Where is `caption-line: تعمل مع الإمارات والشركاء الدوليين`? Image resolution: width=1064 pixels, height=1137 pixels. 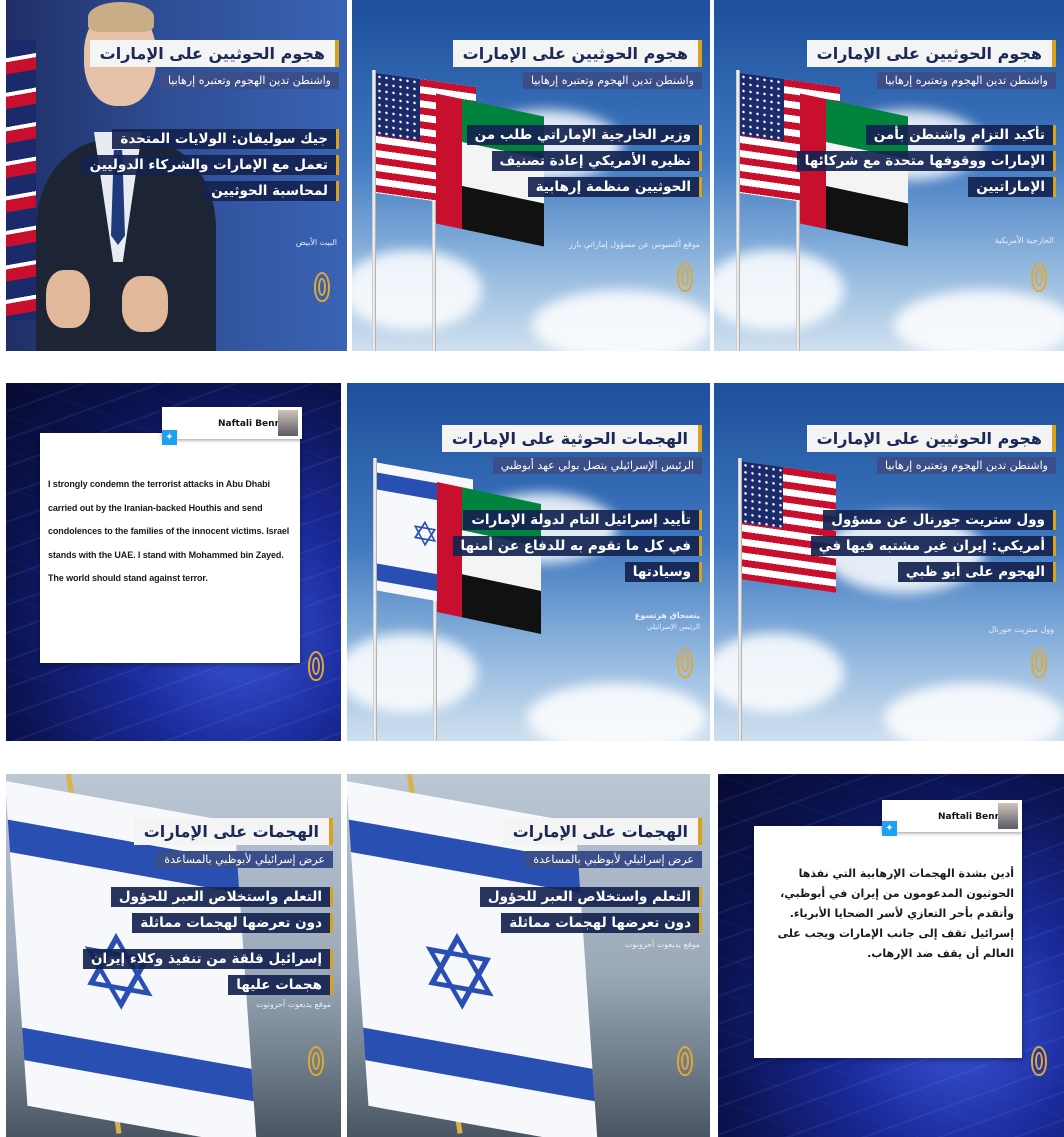 caption-line: تعمل مع الإمارات والشركاء الدوليين is located at coordinates (210, 165).